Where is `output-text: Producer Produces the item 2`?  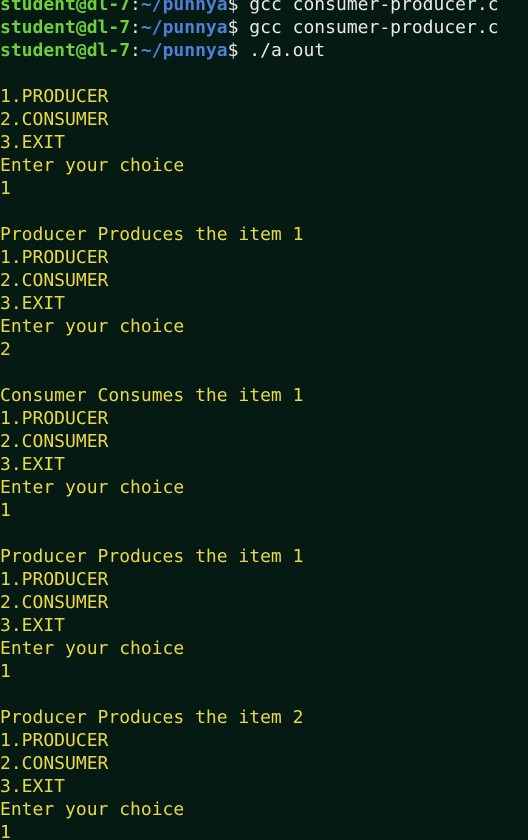
output-text: Producer Produces the item 2 is located at coordinates (152, 717).